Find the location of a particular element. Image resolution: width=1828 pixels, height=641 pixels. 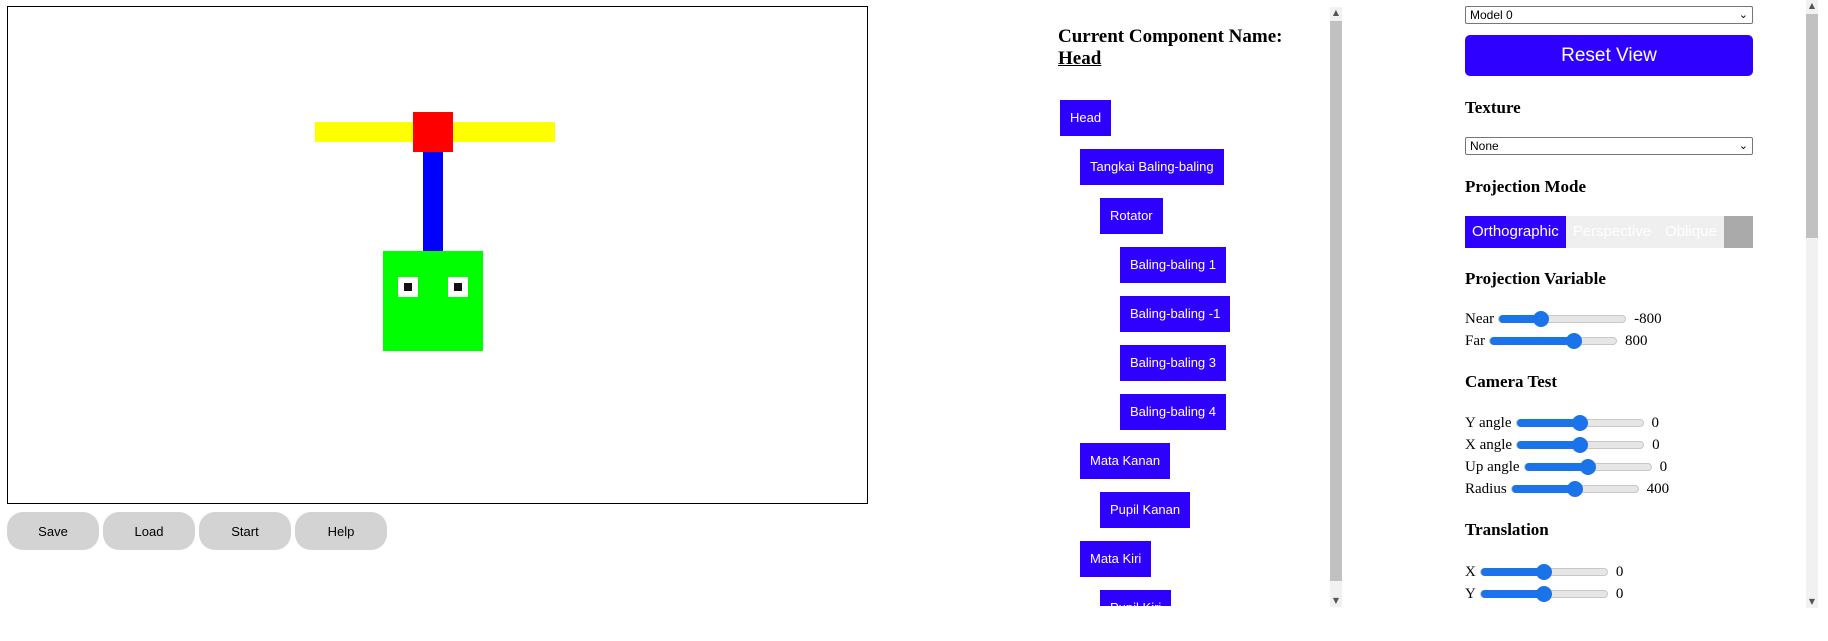

tree-node-baling-baling-1: Baling-baling 1 is located at coordinates (1173, 265).